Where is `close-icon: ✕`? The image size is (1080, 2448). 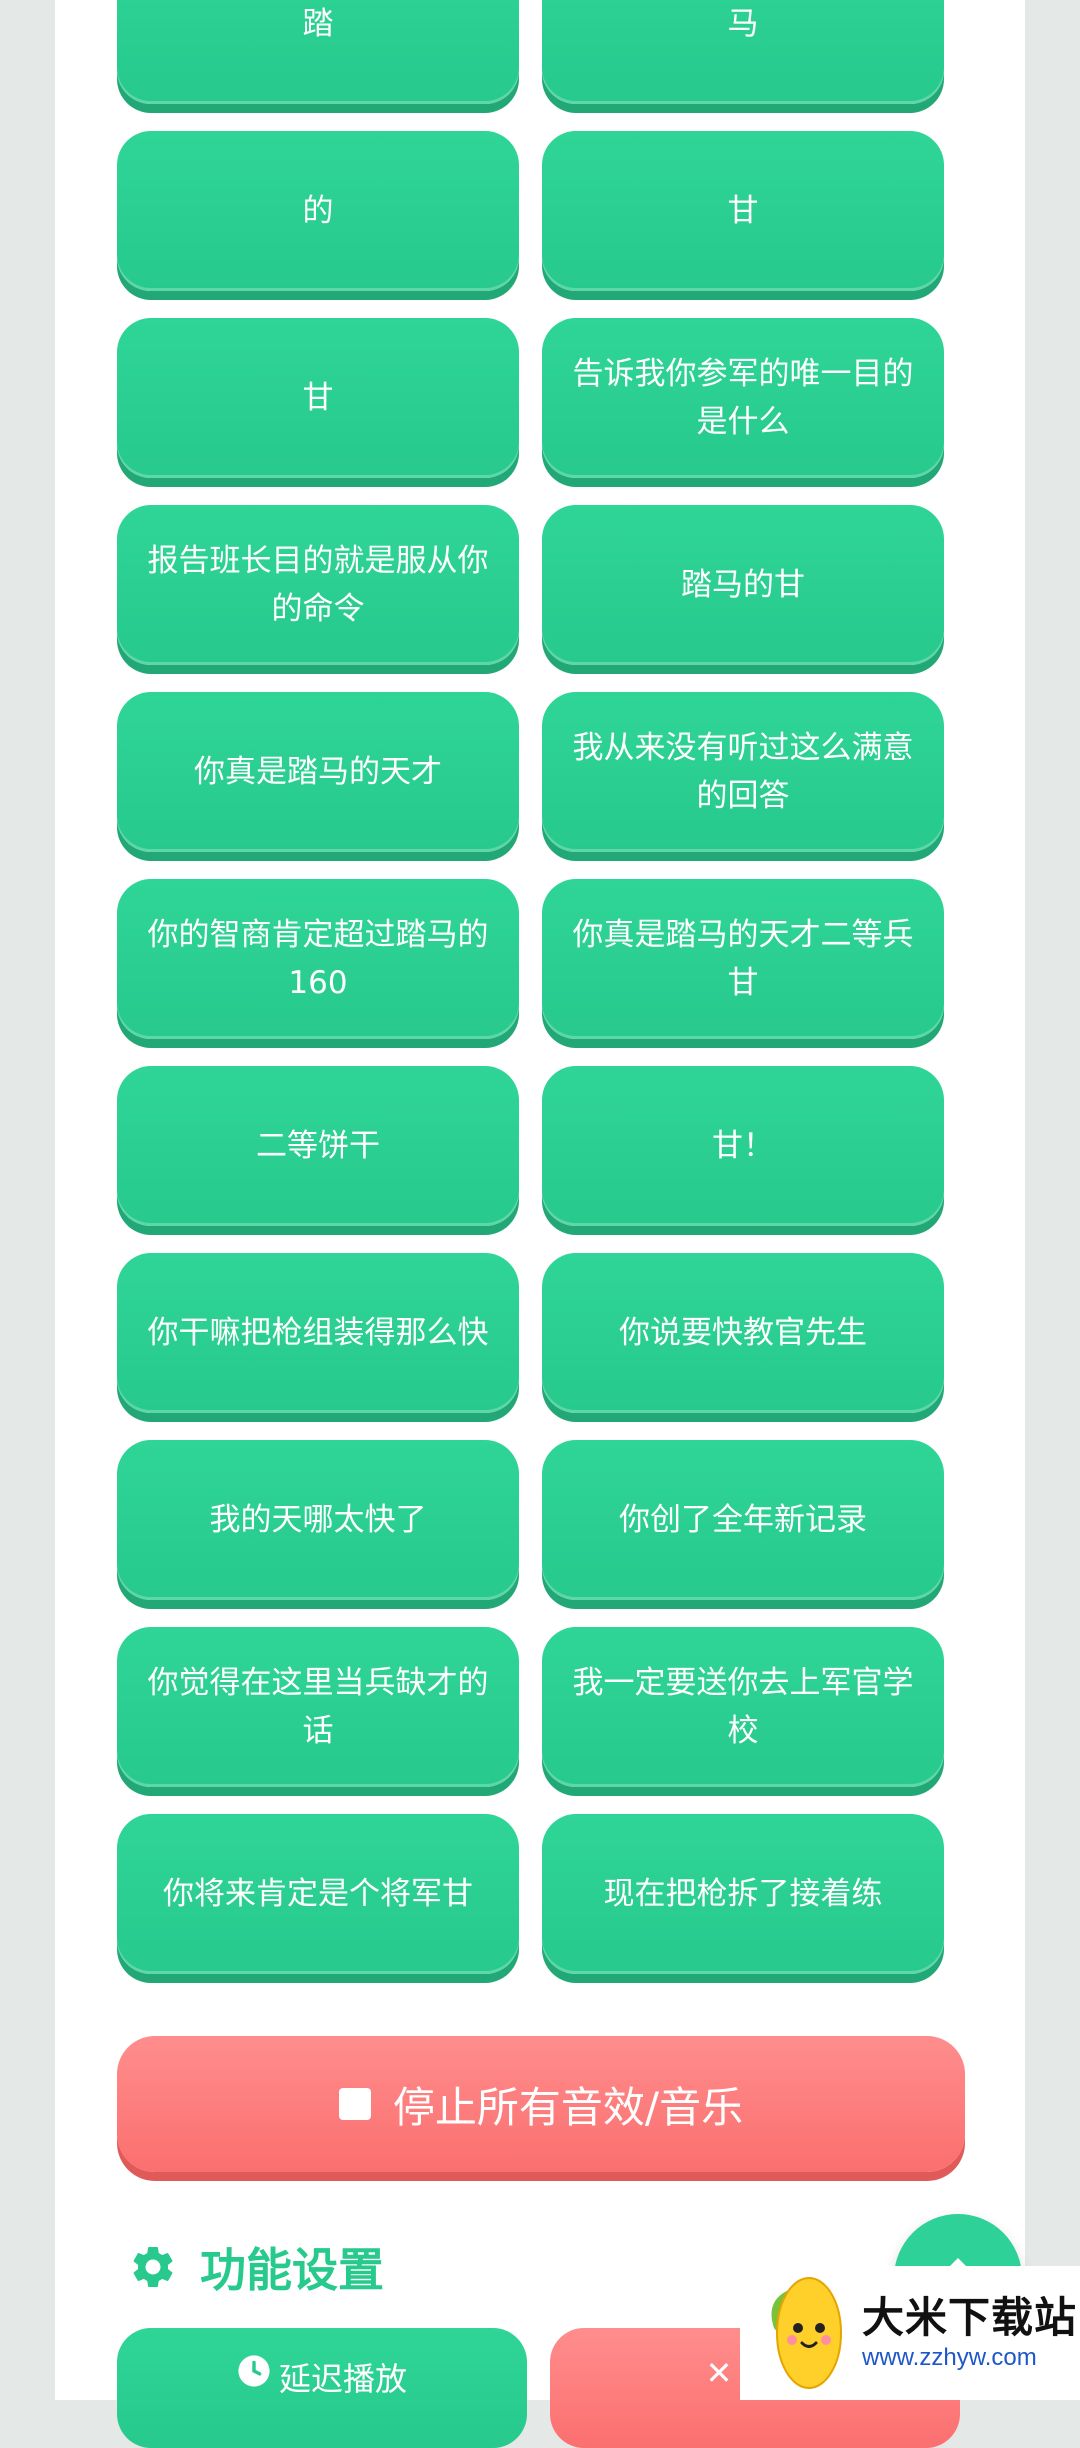 close-icon: ✕ is located at coordinates (719, 2373).